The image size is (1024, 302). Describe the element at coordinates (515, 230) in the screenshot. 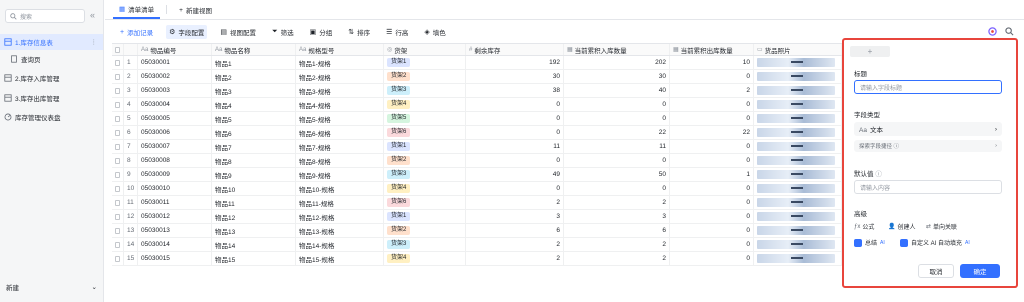

I see `cell-stock: 6` at that location.